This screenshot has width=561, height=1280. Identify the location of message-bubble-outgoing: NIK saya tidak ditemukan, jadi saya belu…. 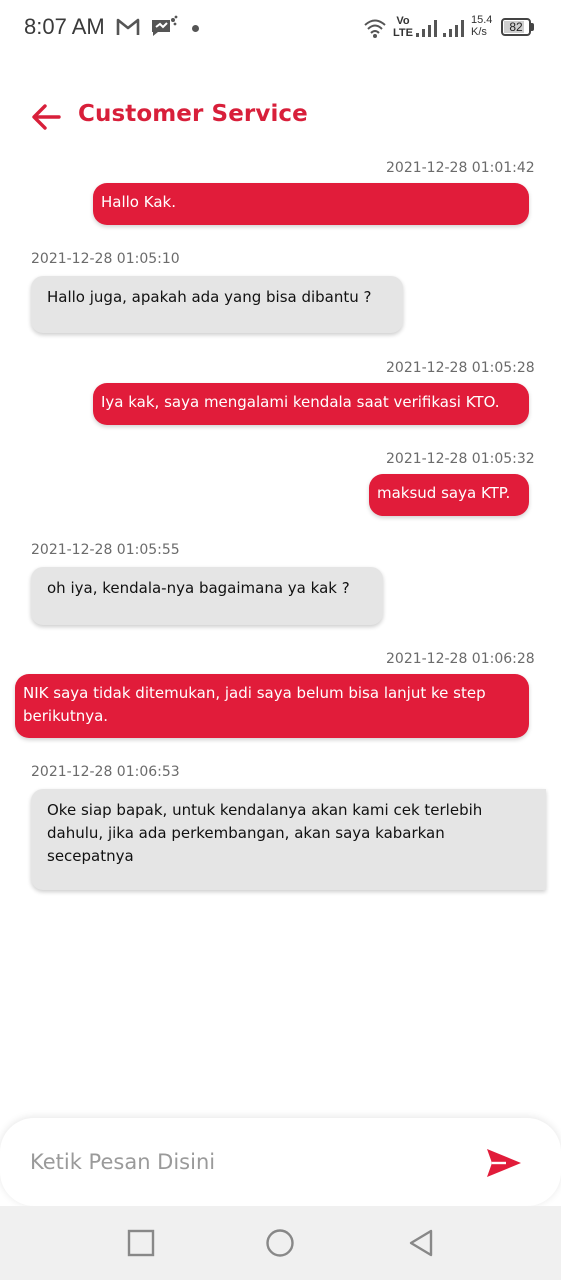
(272, 706).